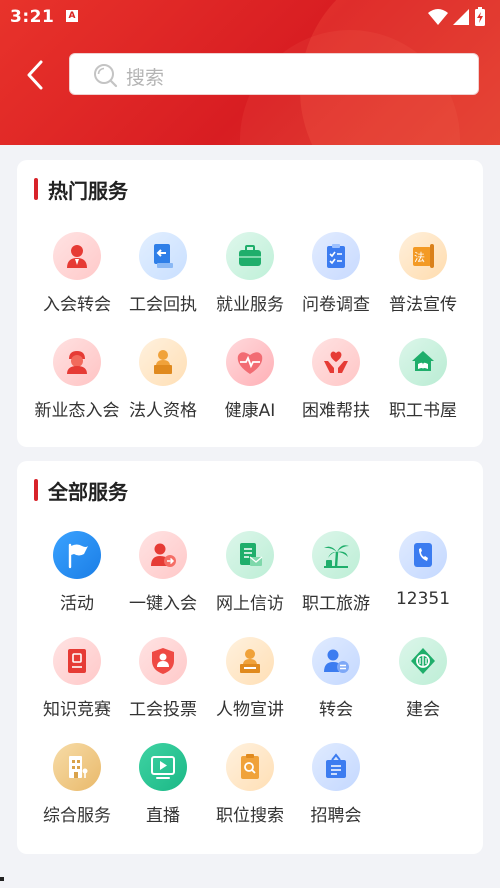 Image resolution: width=500 pixels, height=888 pixels. What do you see at coordinates (336, 661) in the screenshot?
I see `user-swap-icon` at bounding box center [336, 661].